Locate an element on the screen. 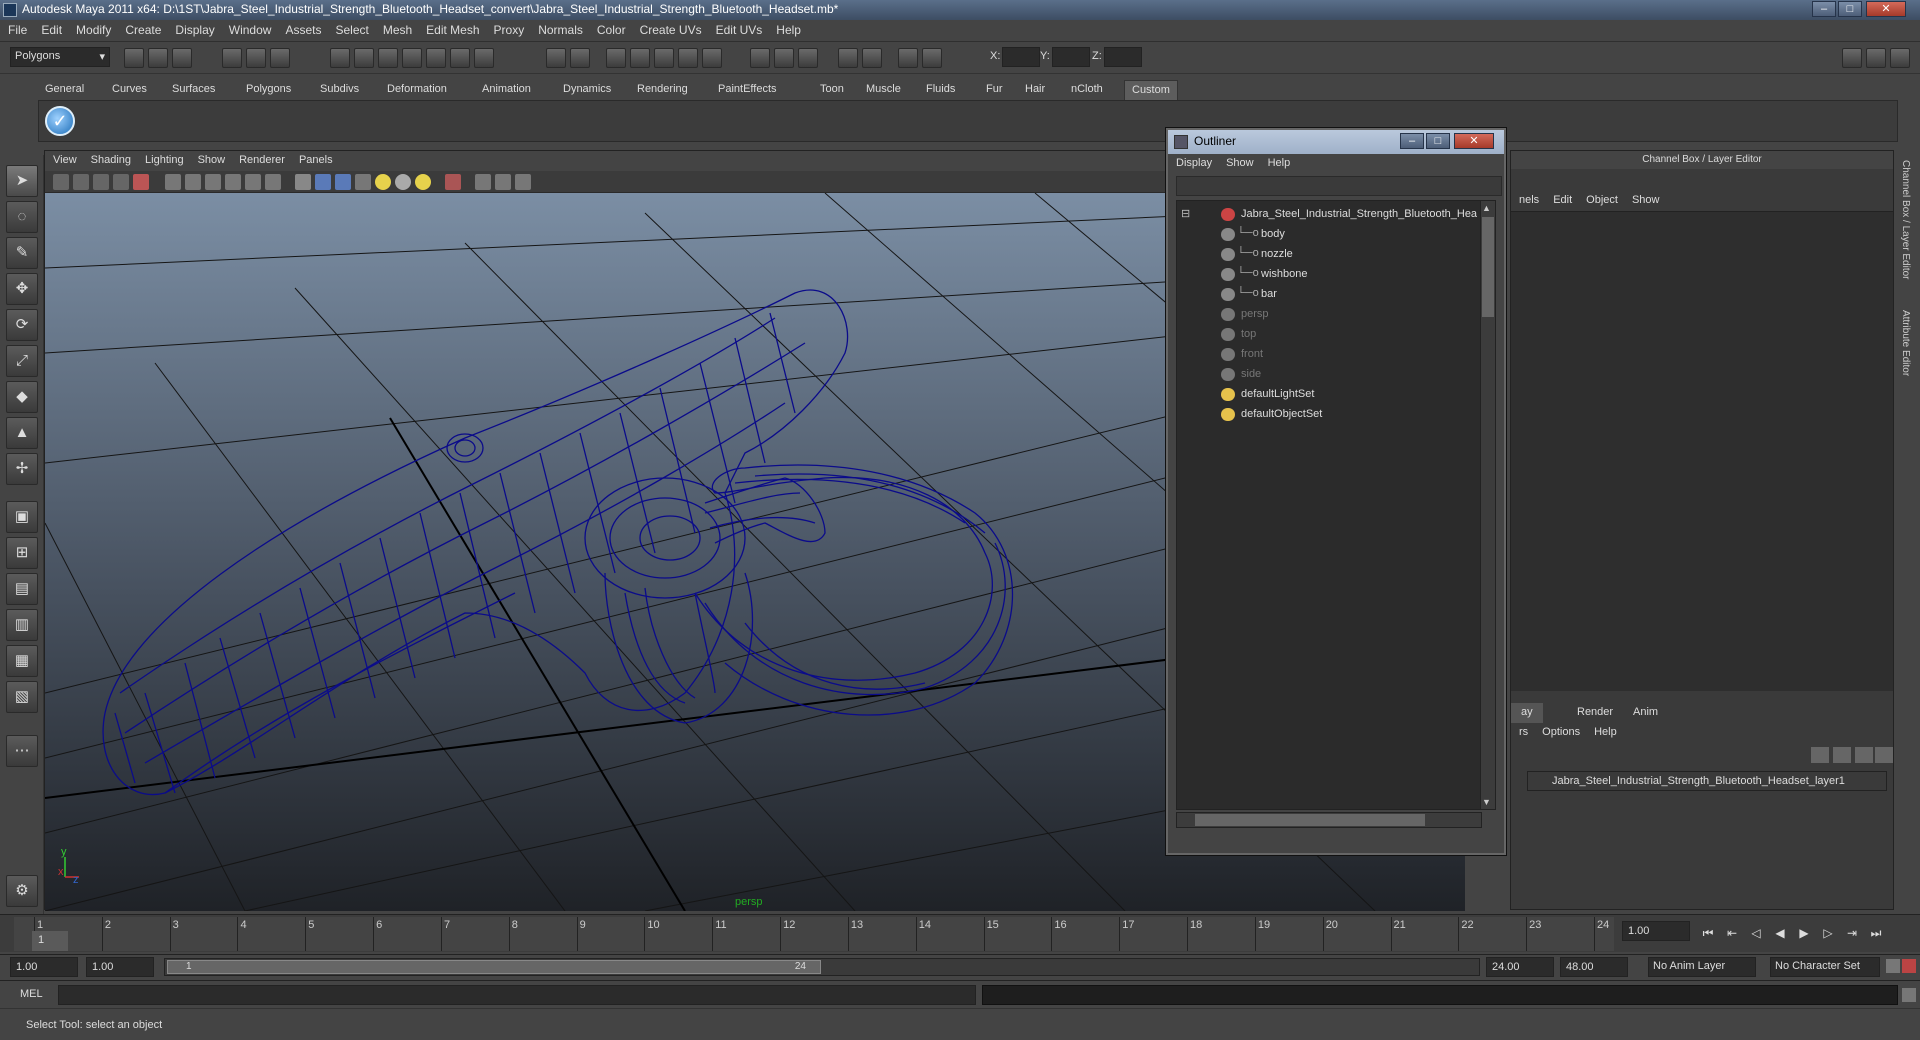 The width and height of the screenshot is (1920, 1040). light-spot-icon is located at coordinates (423, 182).